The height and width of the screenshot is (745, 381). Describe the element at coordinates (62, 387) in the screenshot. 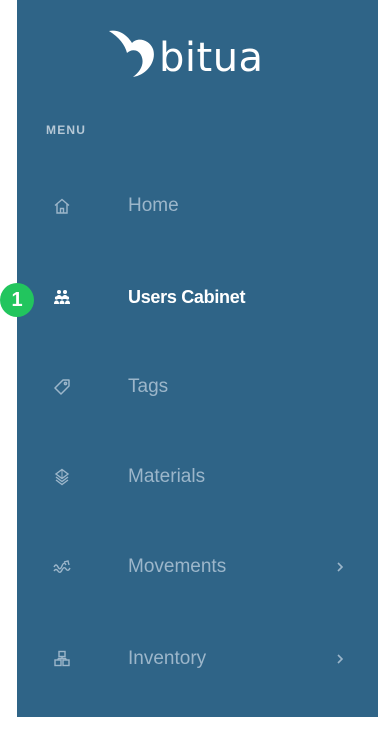

I see `tag-icon` at that location.